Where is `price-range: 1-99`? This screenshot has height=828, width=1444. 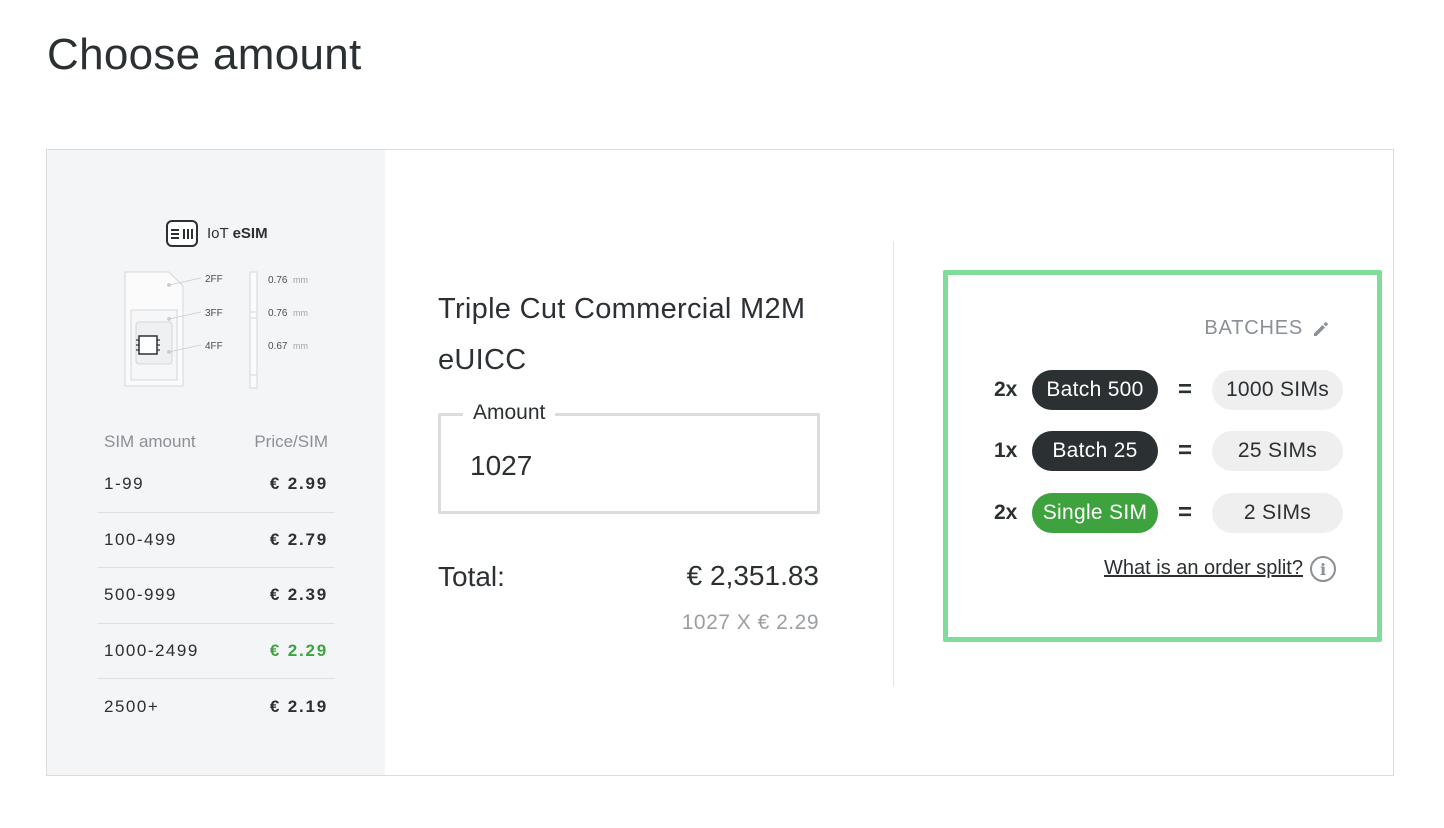
price-range: 1-99 is located at coordinates (124, 484).